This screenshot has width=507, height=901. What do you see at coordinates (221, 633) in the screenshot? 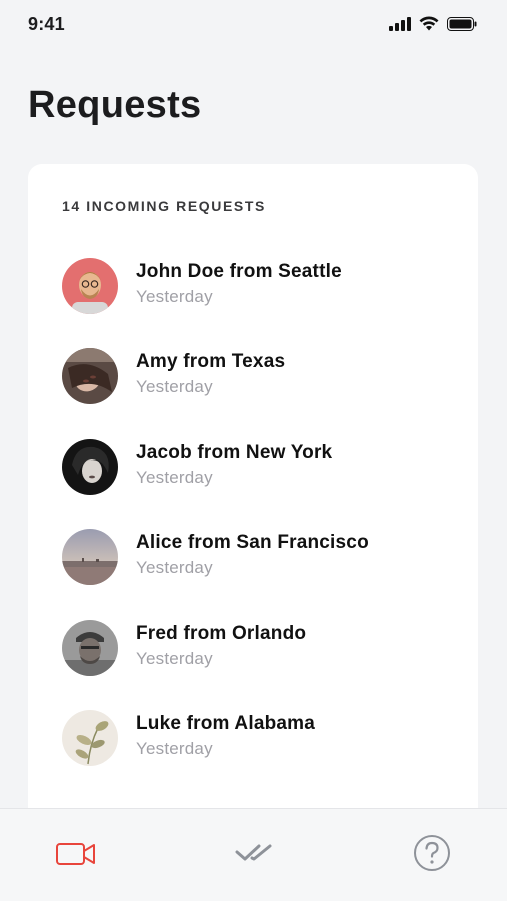
I see `request-name: Fred from Orlando` at bounding box center [221, 633].